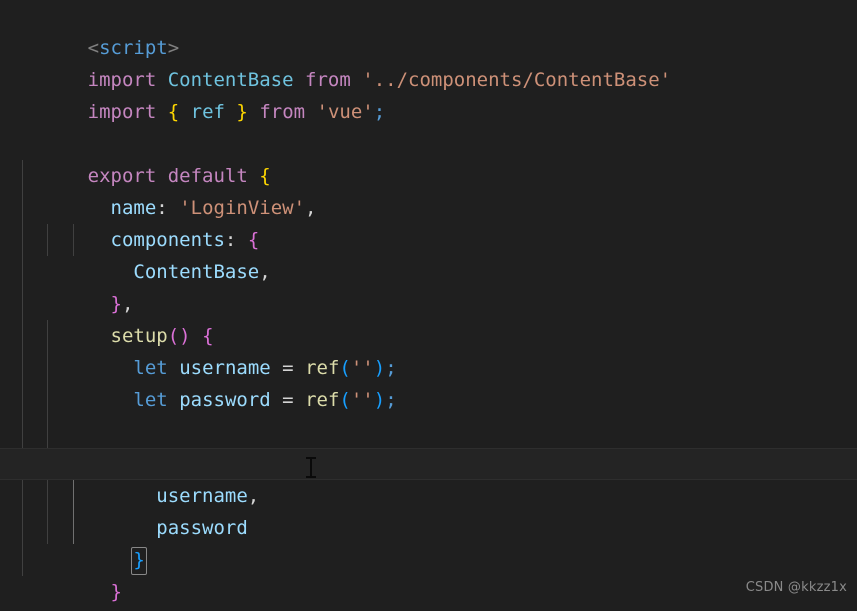 The width and height of the screenshot is (857, 611). I want to click on code-line: let username = ref('');, so click(428, 349).